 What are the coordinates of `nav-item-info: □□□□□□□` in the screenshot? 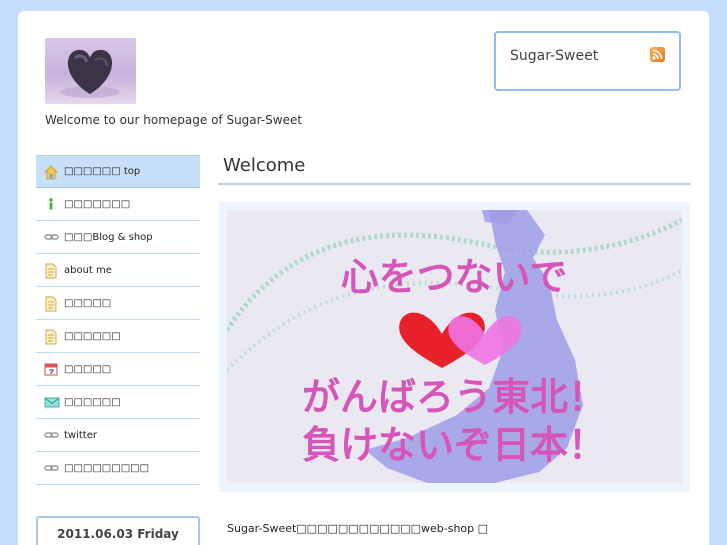 It's located at (118, 204).